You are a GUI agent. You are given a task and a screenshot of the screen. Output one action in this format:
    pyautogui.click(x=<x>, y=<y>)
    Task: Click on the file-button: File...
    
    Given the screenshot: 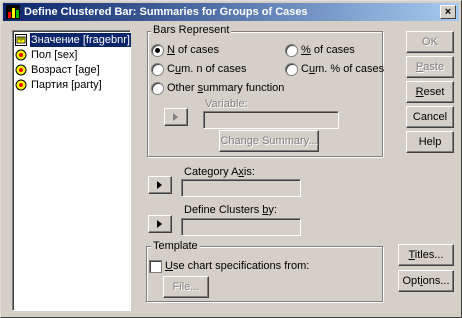 What is the action you would take?
    pyautogui.click(x=186, y=287)
    